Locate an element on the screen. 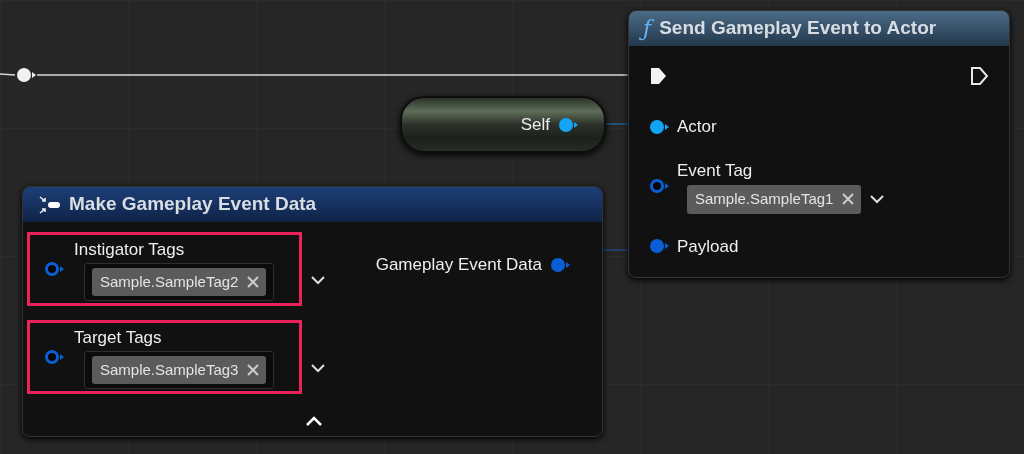 Image resolution: width=1024 pixels, height=454 pixels. pin-label: Self is located at coordinates (535, 124).